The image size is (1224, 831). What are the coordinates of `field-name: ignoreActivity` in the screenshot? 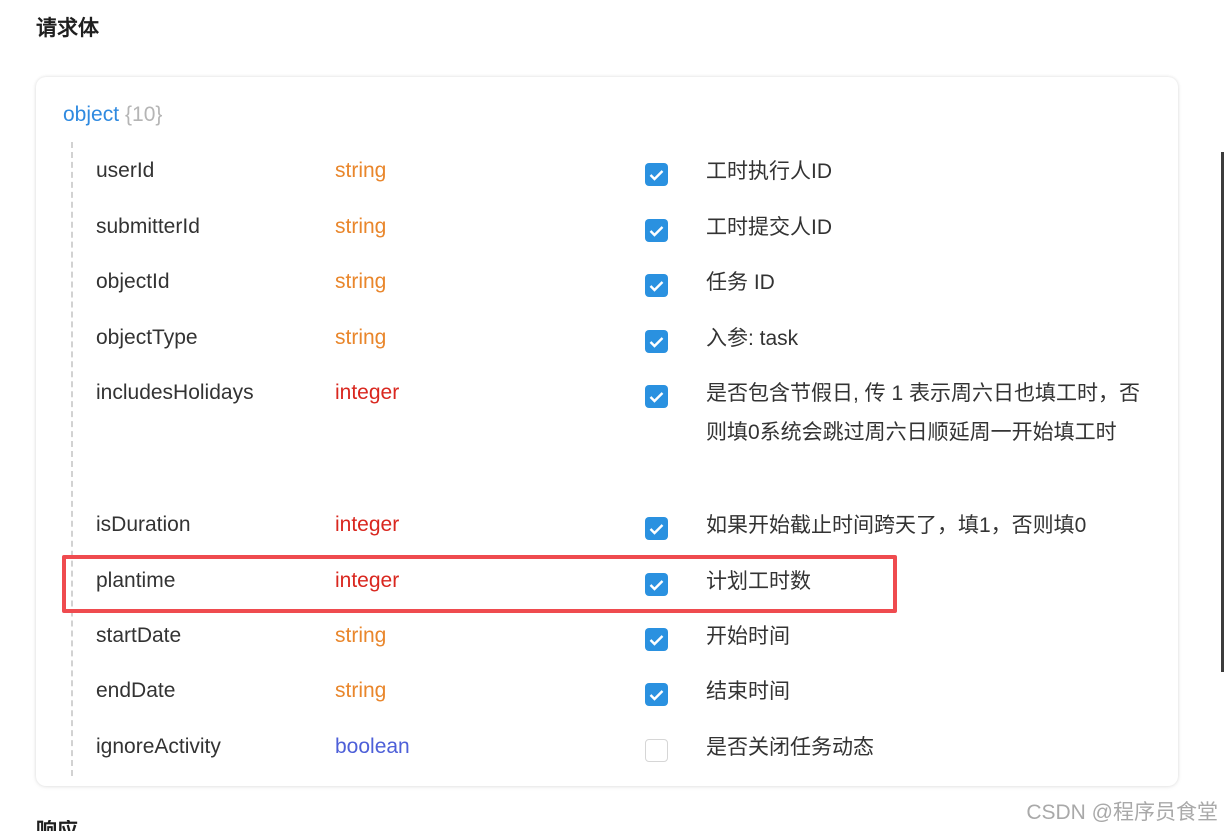 It's located at (158, 746).